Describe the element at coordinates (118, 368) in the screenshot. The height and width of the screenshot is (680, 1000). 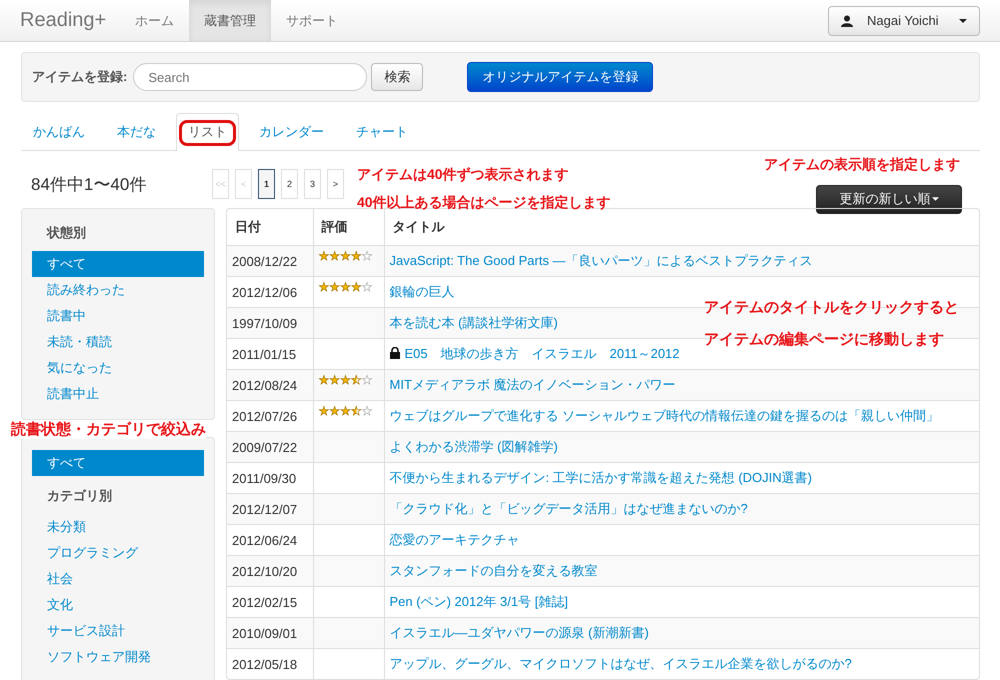
I see `sidebar-item: 気になった` at that location.